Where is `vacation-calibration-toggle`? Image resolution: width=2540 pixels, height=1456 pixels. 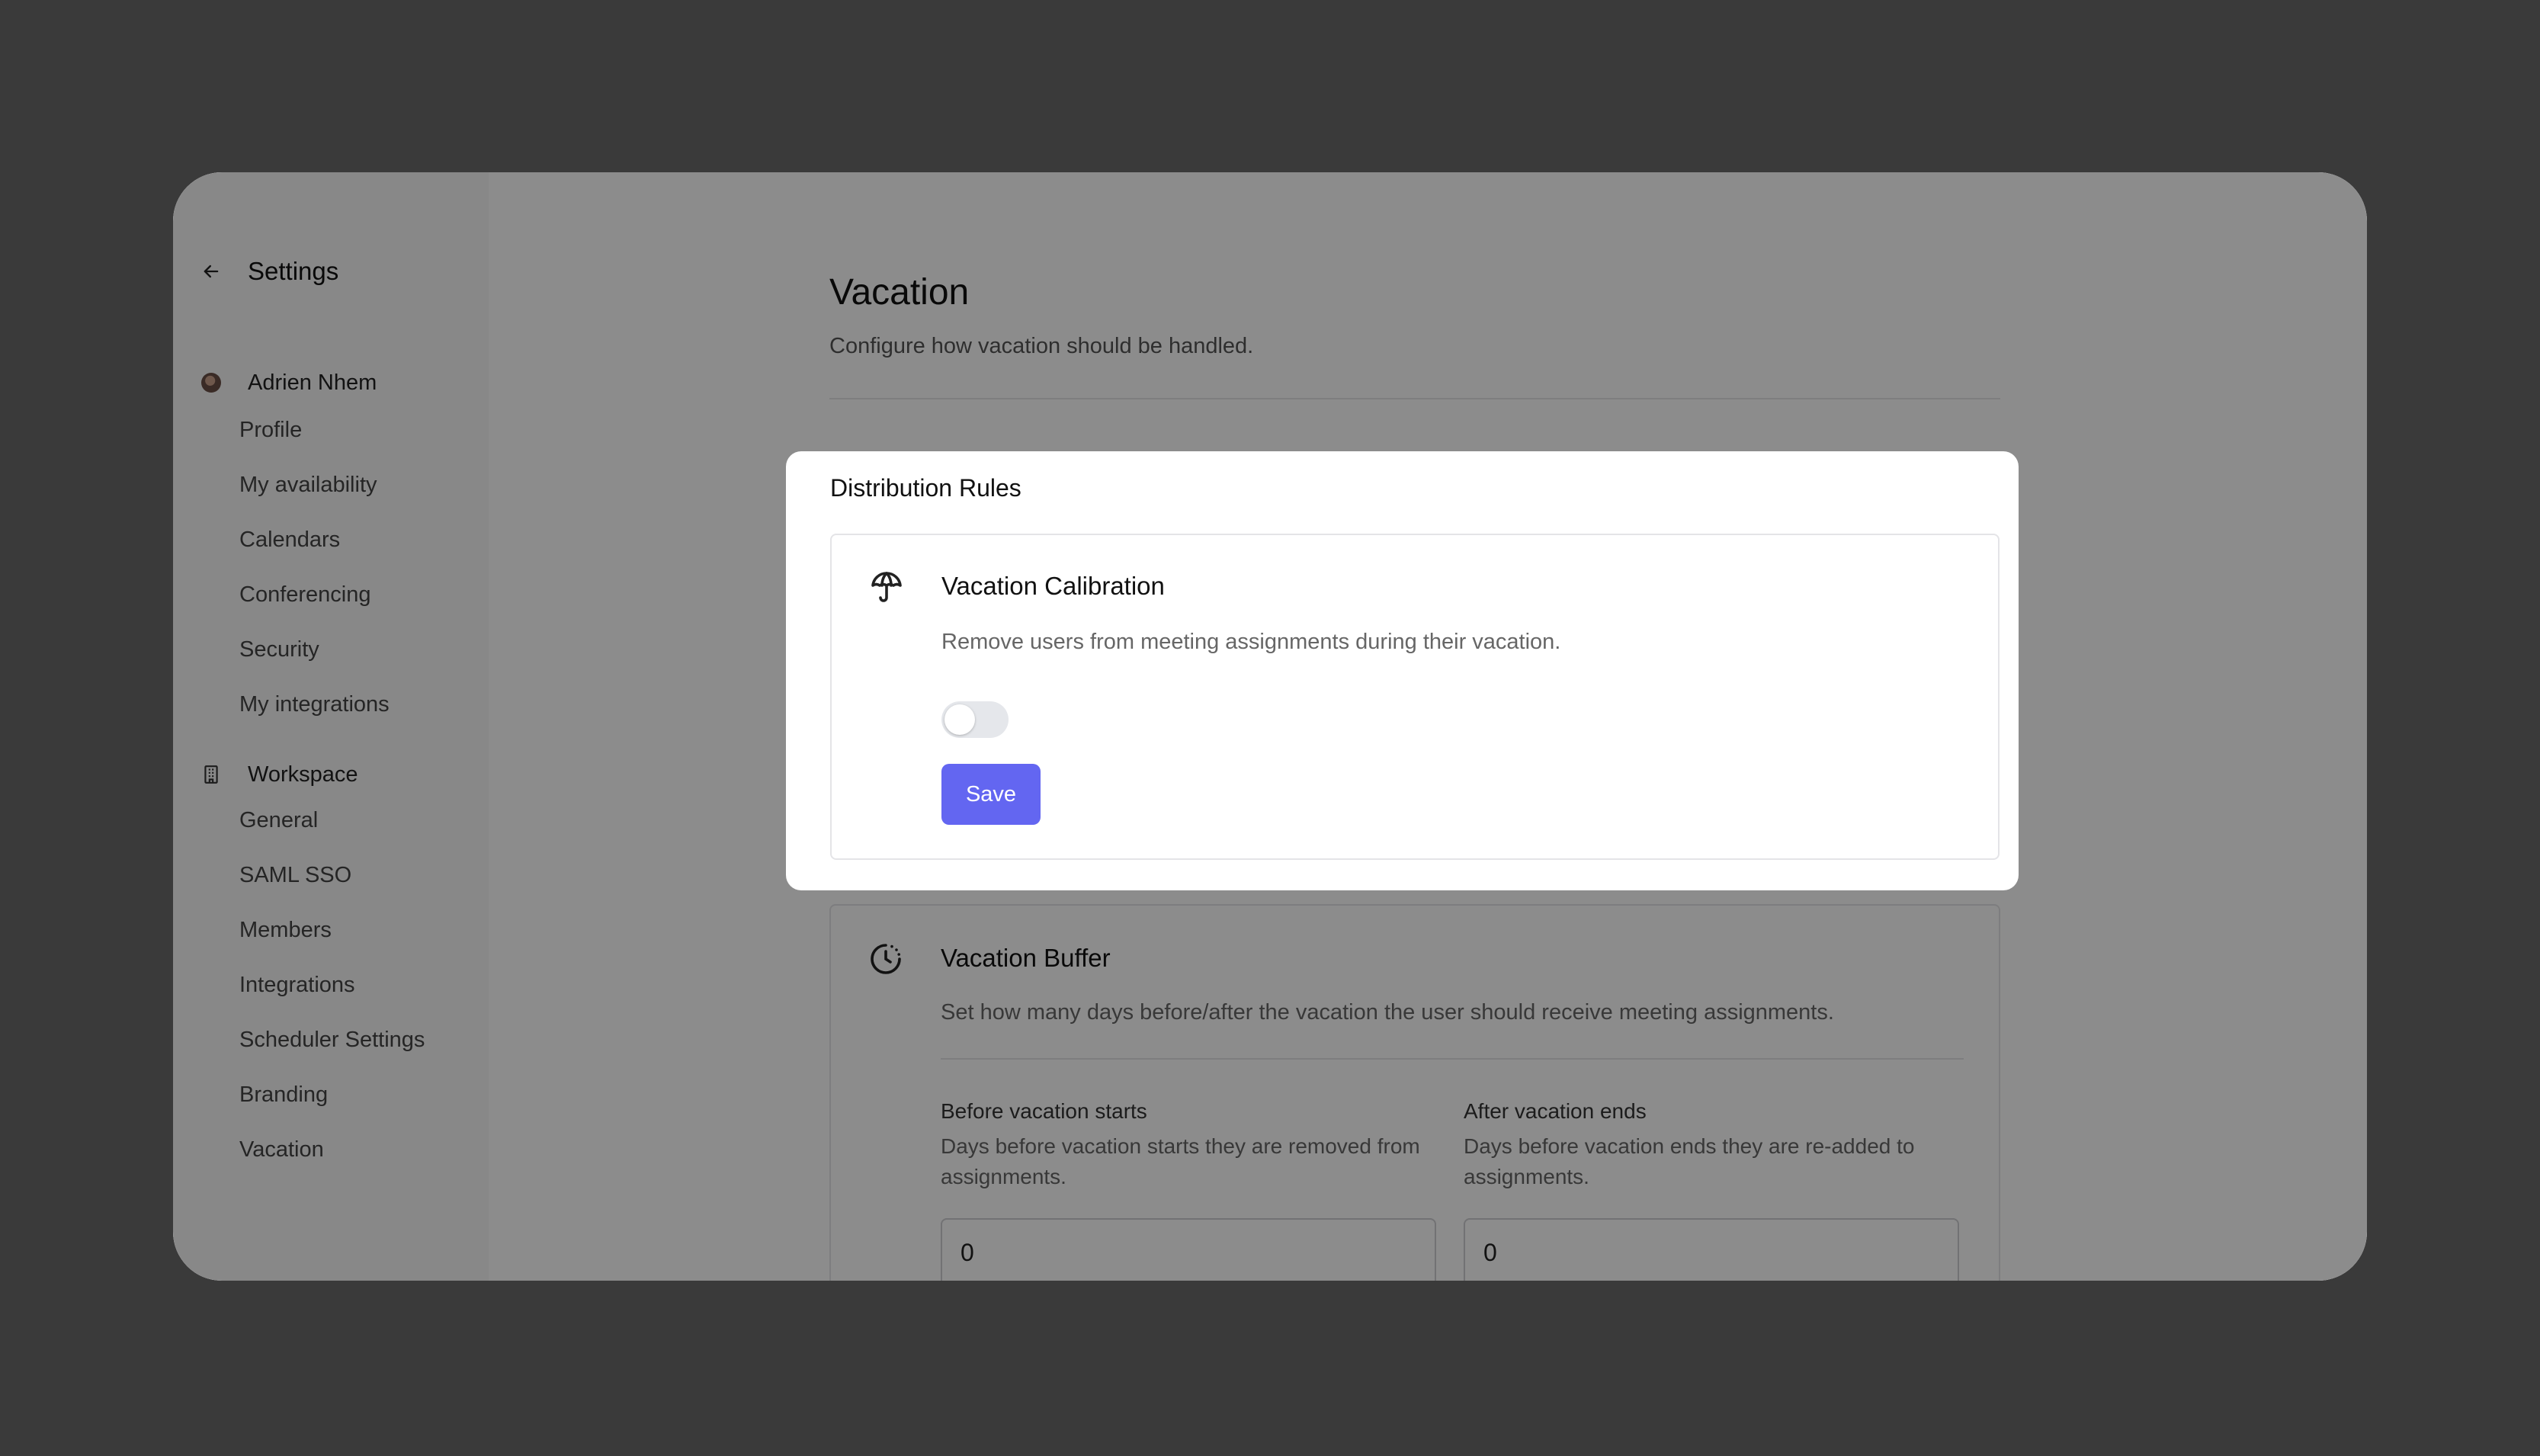
vacation-calibration-toggle is located at coordinates (975, 719).